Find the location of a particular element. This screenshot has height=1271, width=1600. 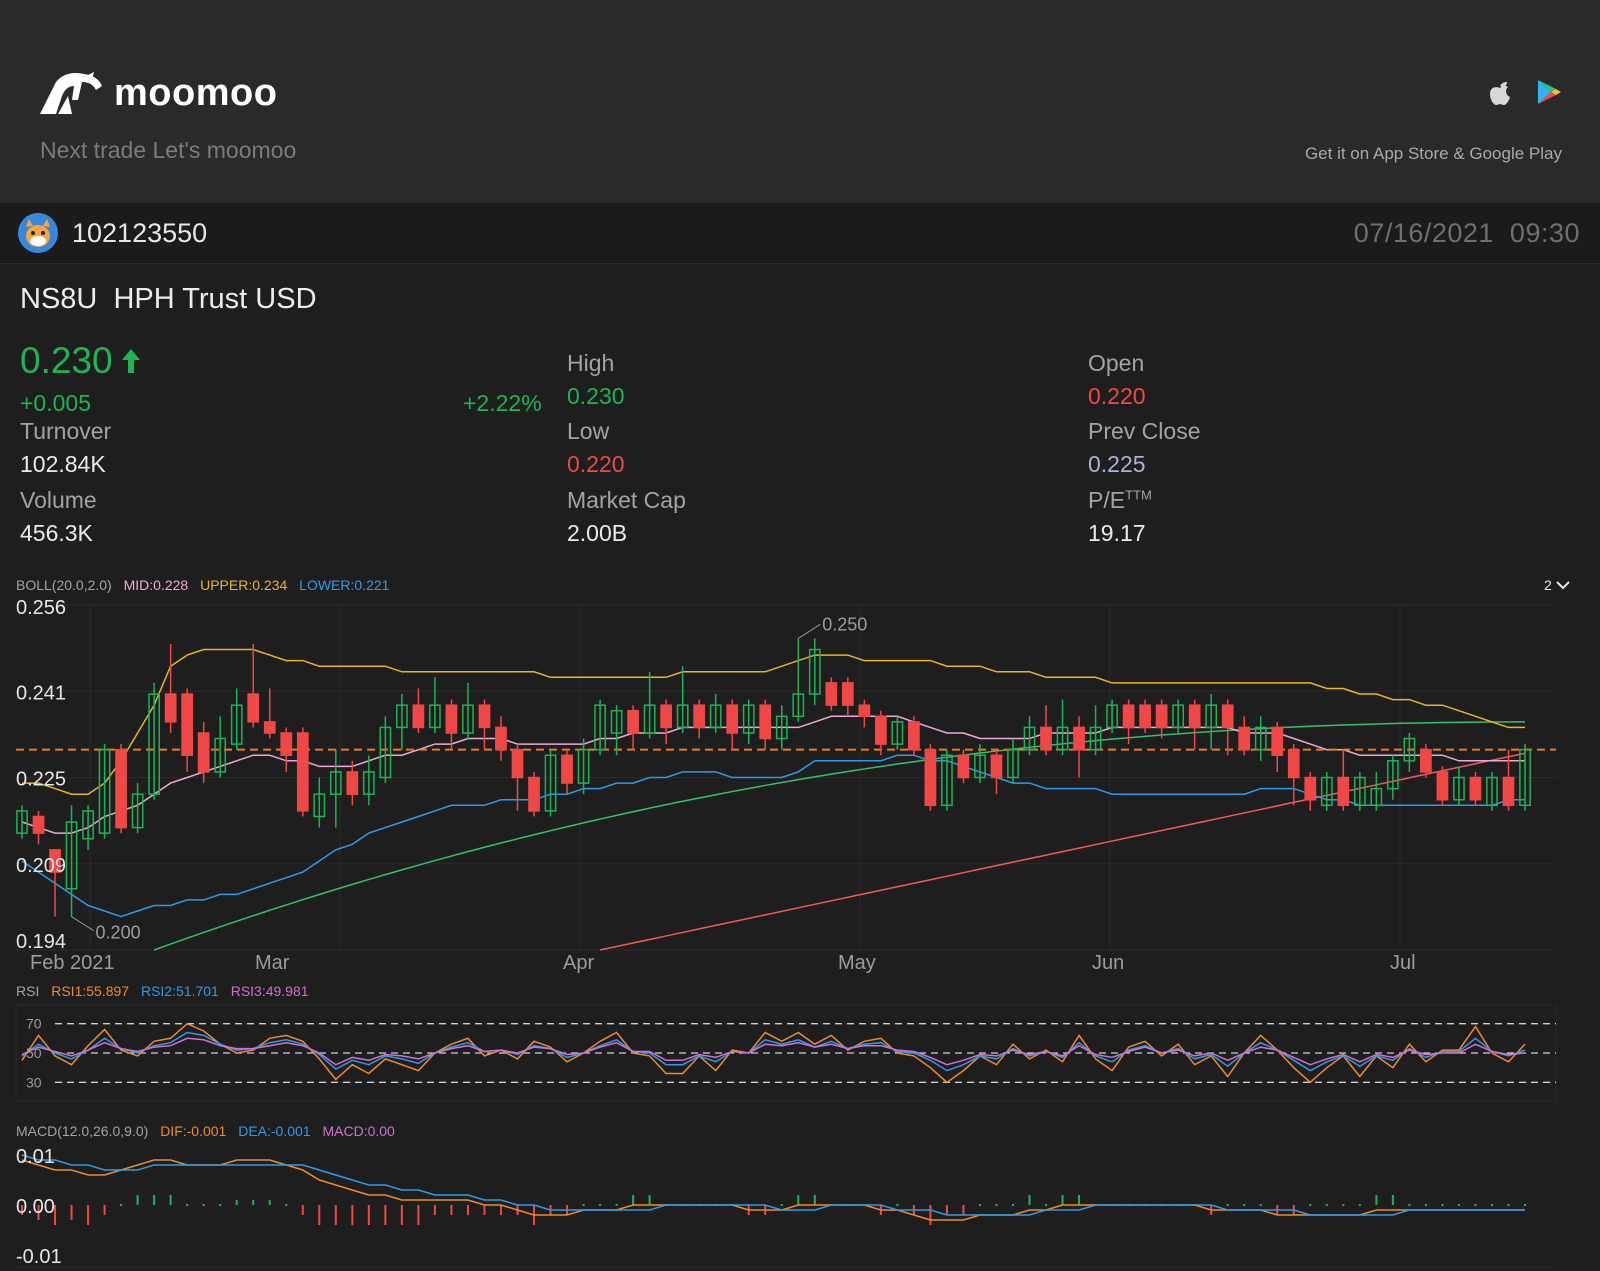

brand-logo: moomoo is located at coordinates (157, 93).